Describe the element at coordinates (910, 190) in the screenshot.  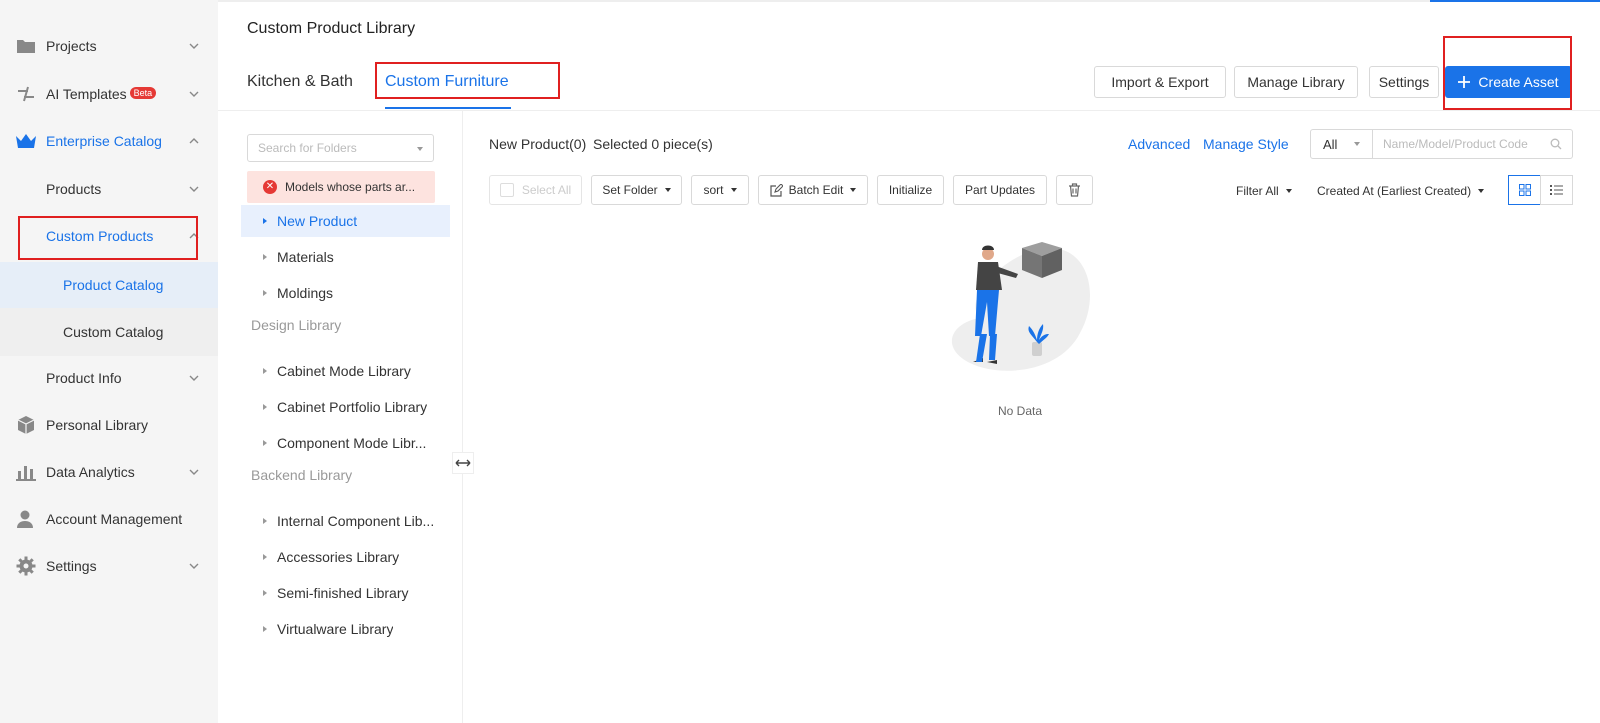
I see `initialize-button: Initialize` at that location.